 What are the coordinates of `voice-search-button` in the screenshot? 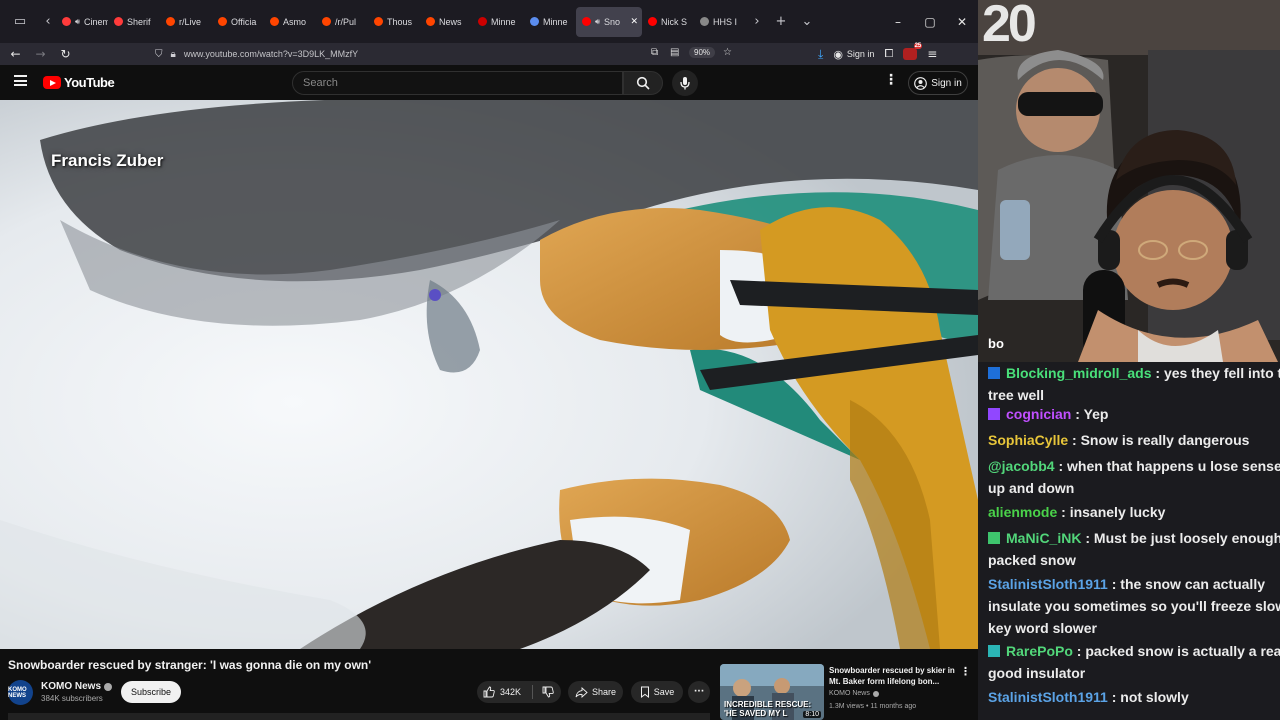 It's located at (685, 83).